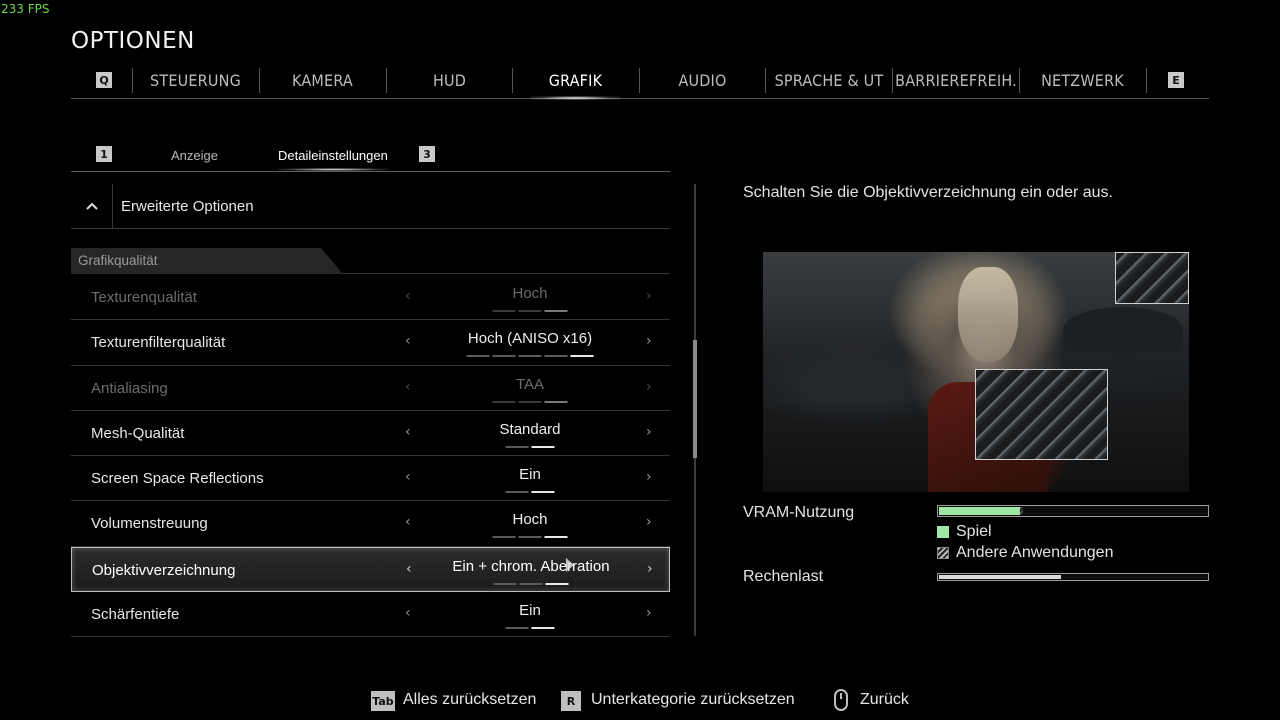 This screenshot has width=1280, height=720. Describe the element at coordinates (135, 615) in the screenshot. I see `setting-name: Schärfentiefe` at that location.